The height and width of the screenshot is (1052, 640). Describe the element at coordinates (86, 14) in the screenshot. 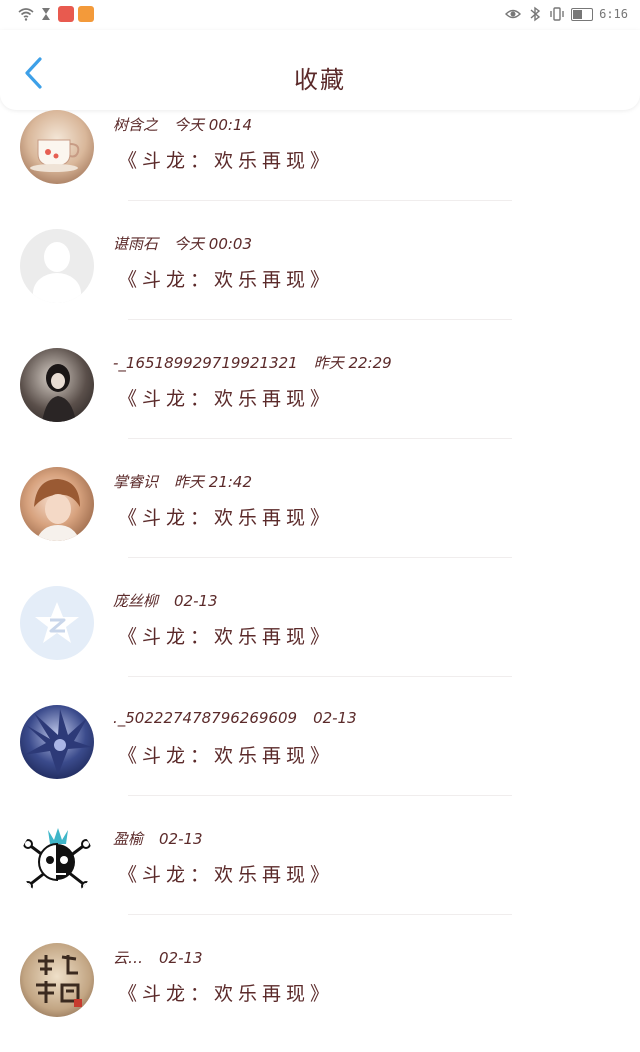

I see `video-app-icon` at that location.